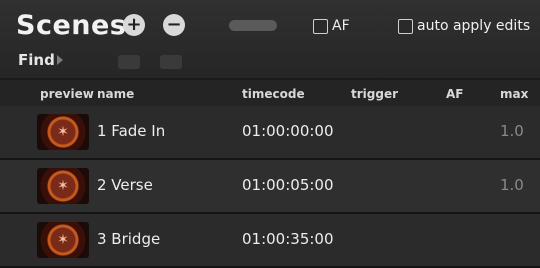 Image resolution: width=540 pixels, height=268 pixels. What do you see at coordinates (474, 26) in the screenshot?
I see `auto-apply-edits-label: auto apply edits` at bounding box center [474, 26].